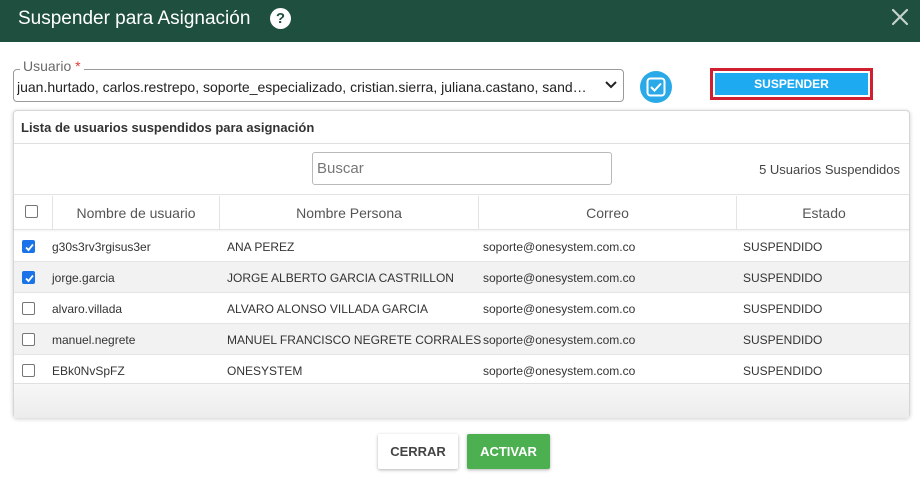 This screenshot has width=920, height=477. What do you see at coordinates (460, 21) in the screenshot?
I see `dialog-titlebar: Suspender para Asignación ?` at bounding box center [460, 21].